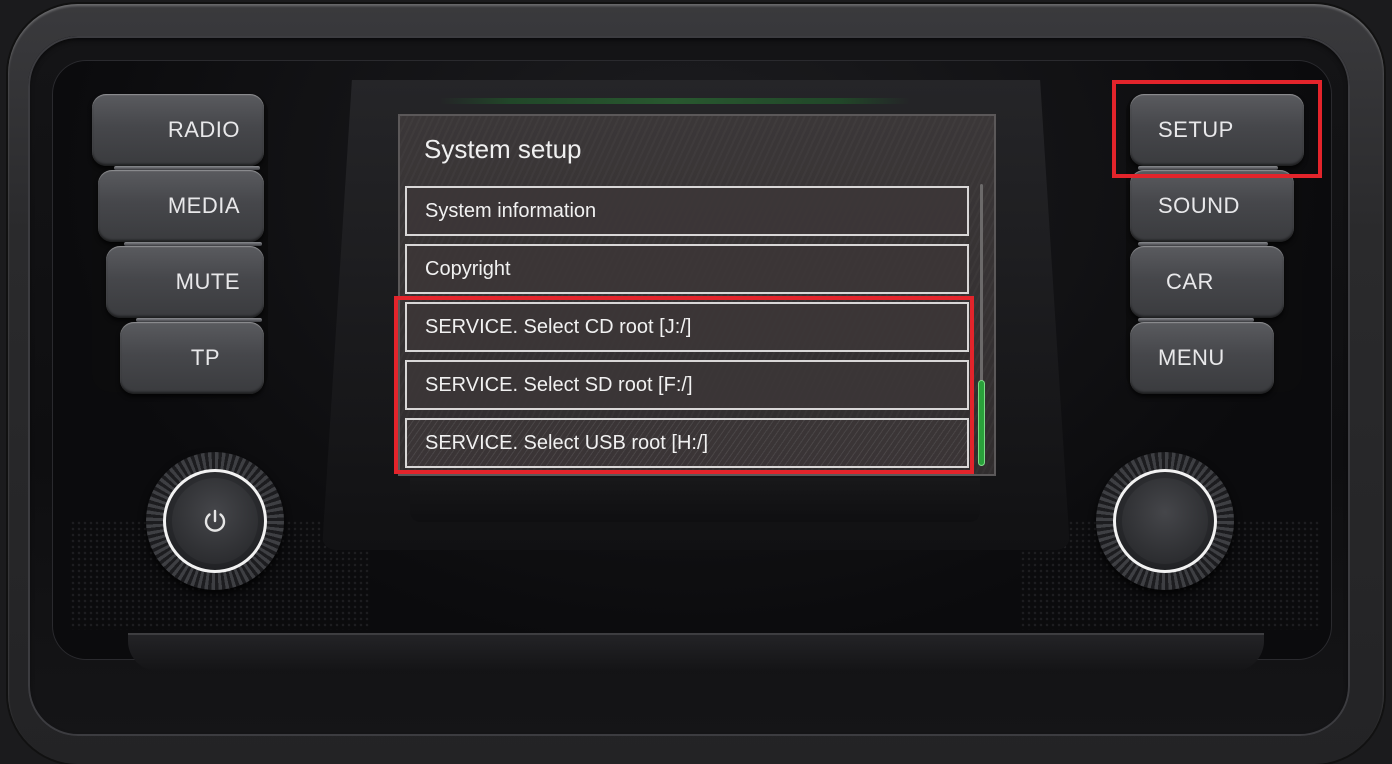 The image size is (1392, 764). Describe the element at coordinates (559, 384) in the screenshot. I see `menu-item-label: SERVICE. Select SD root [F:/]` at that location.